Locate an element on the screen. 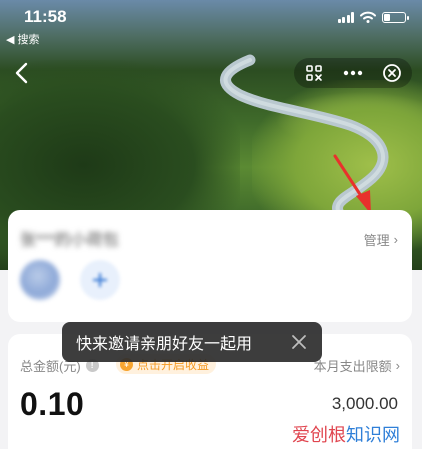 This screenshot has height=449, width=422. limit-label-text: 本月支出限额 is located at coordinates (352, 366).